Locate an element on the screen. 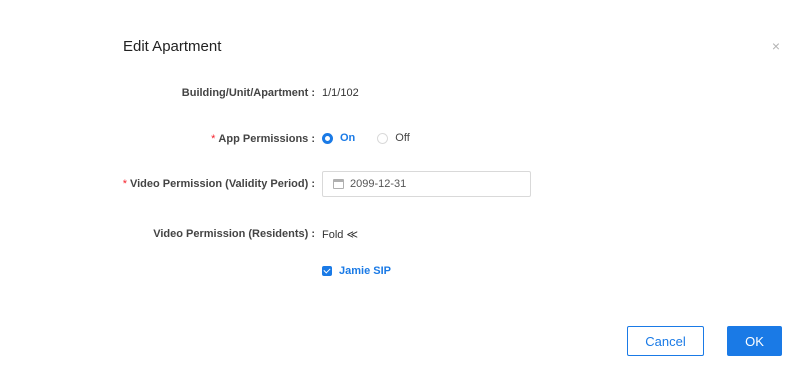 This screenshot has width=811, height=368. resident-name: Jamie SIP is located at coordinates (365, 271).